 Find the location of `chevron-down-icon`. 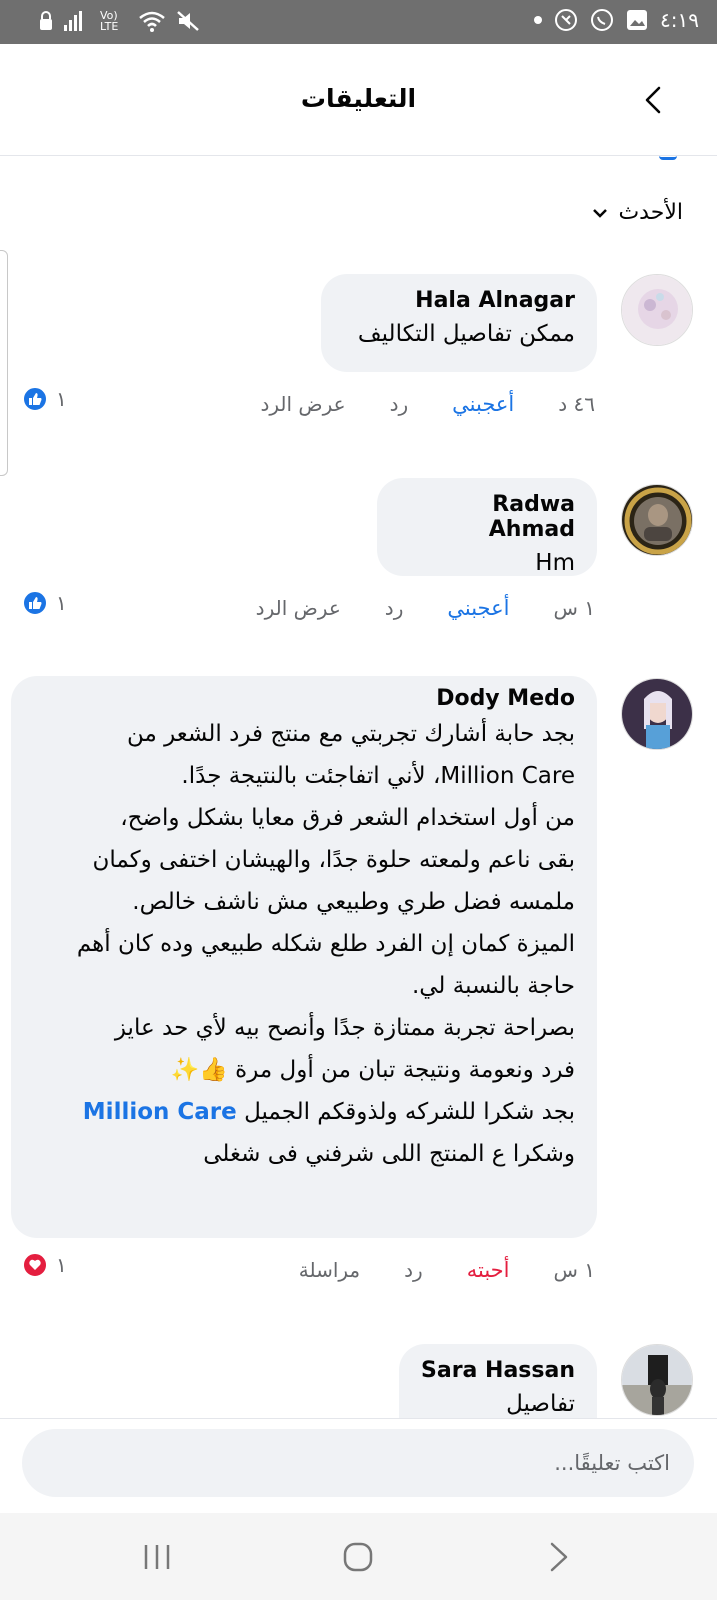

chevron-down-icon is located at coordinates (600, 213).